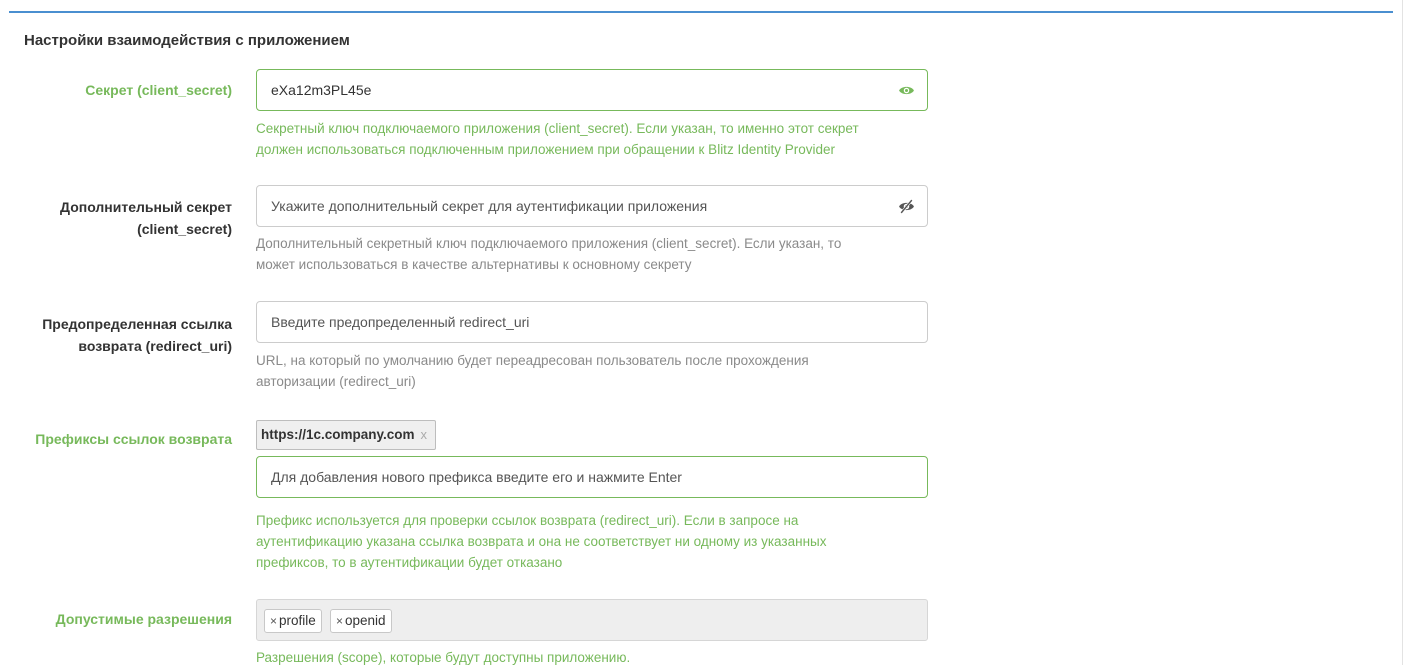  What do you see at coordinates (338, 434) in the screenshot?
I see `prefix-tag-text: https://1c.company.com` at bounding box center [338, 434].